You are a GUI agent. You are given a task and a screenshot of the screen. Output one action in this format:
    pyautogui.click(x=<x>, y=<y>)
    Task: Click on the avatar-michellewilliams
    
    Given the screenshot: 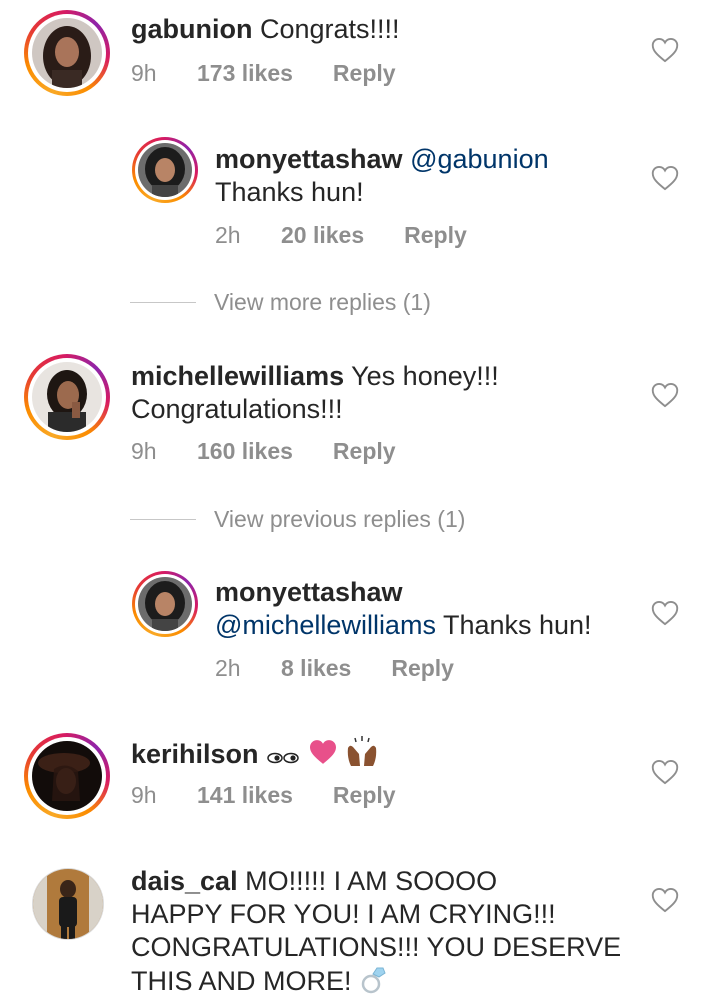 What is the action you would take?
    pyautogui.click(x=67, y=397)
    